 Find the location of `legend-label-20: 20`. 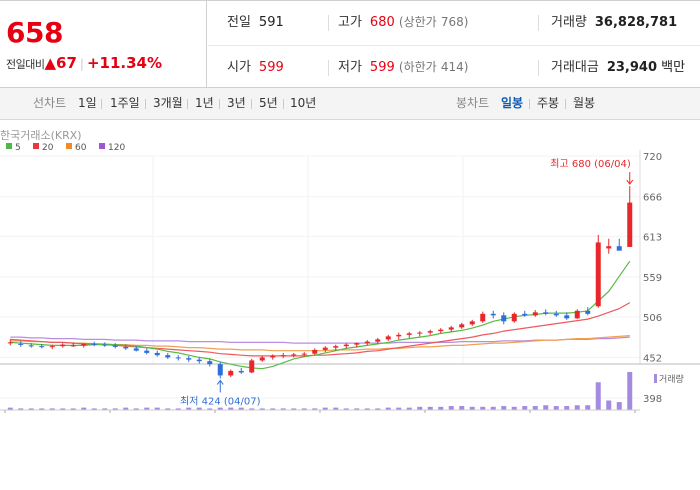

legend-label-20: 20 is located at coordinates (48, 148).